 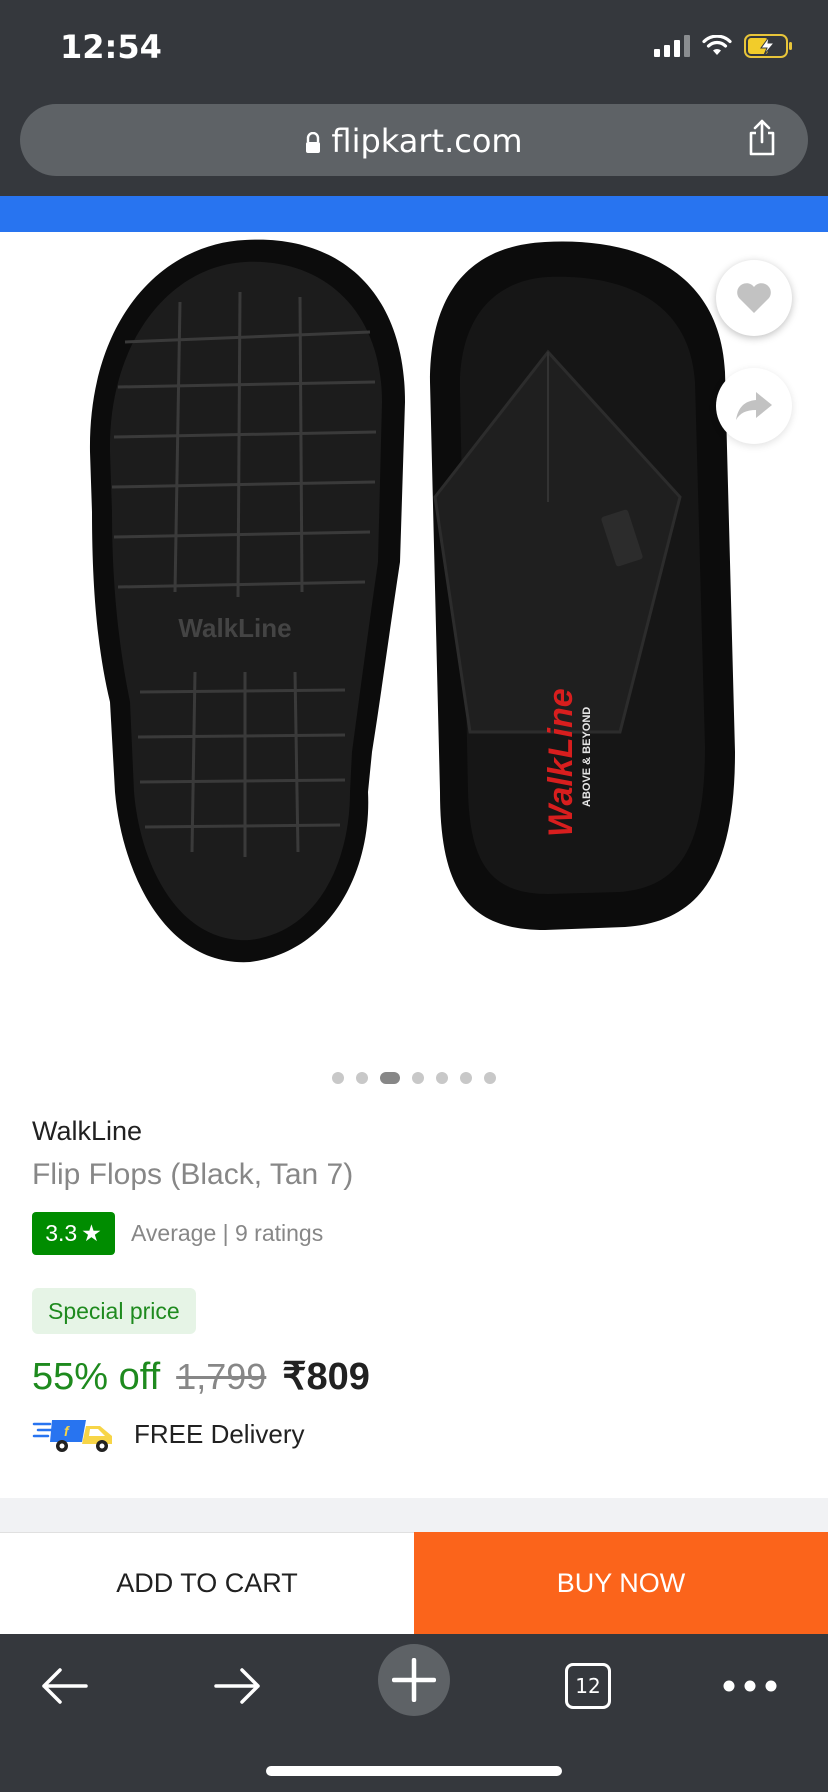 I want to click on delivery-truck-icon: f, so click(x=72, y=1436).